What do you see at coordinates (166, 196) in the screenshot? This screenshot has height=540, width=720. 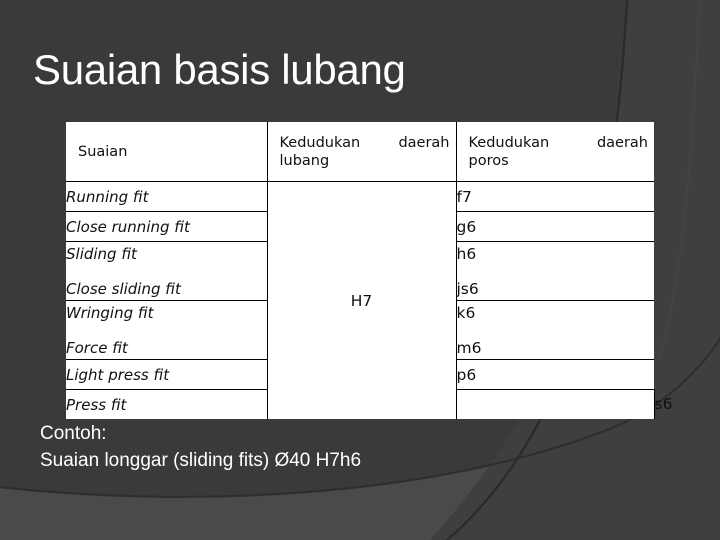 I see `fit-name-cell: Running fit` at bounding box center [166, 196].